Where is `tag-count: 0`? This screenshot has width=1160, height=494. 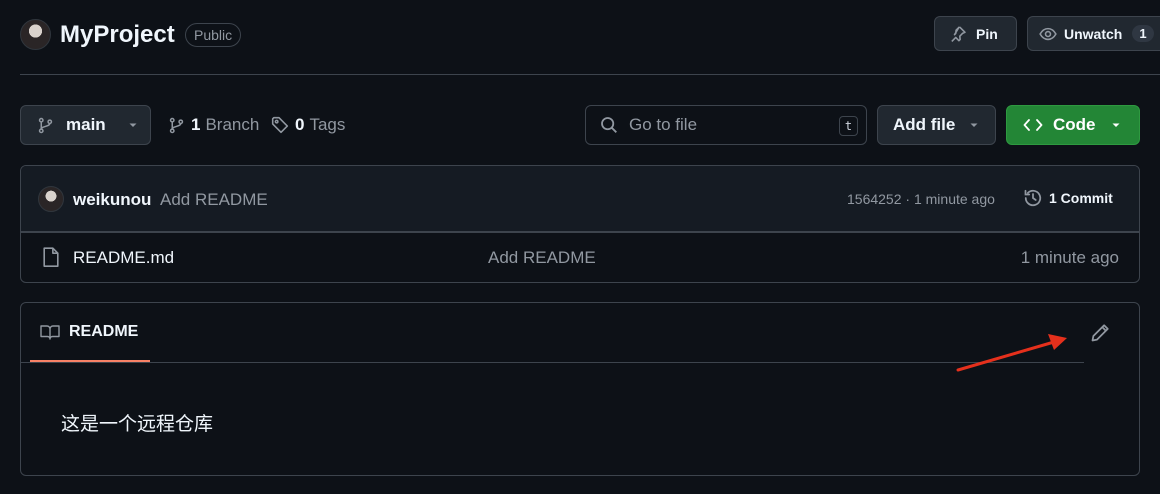
tag-count: 0 is located at coordinates (300, 124).